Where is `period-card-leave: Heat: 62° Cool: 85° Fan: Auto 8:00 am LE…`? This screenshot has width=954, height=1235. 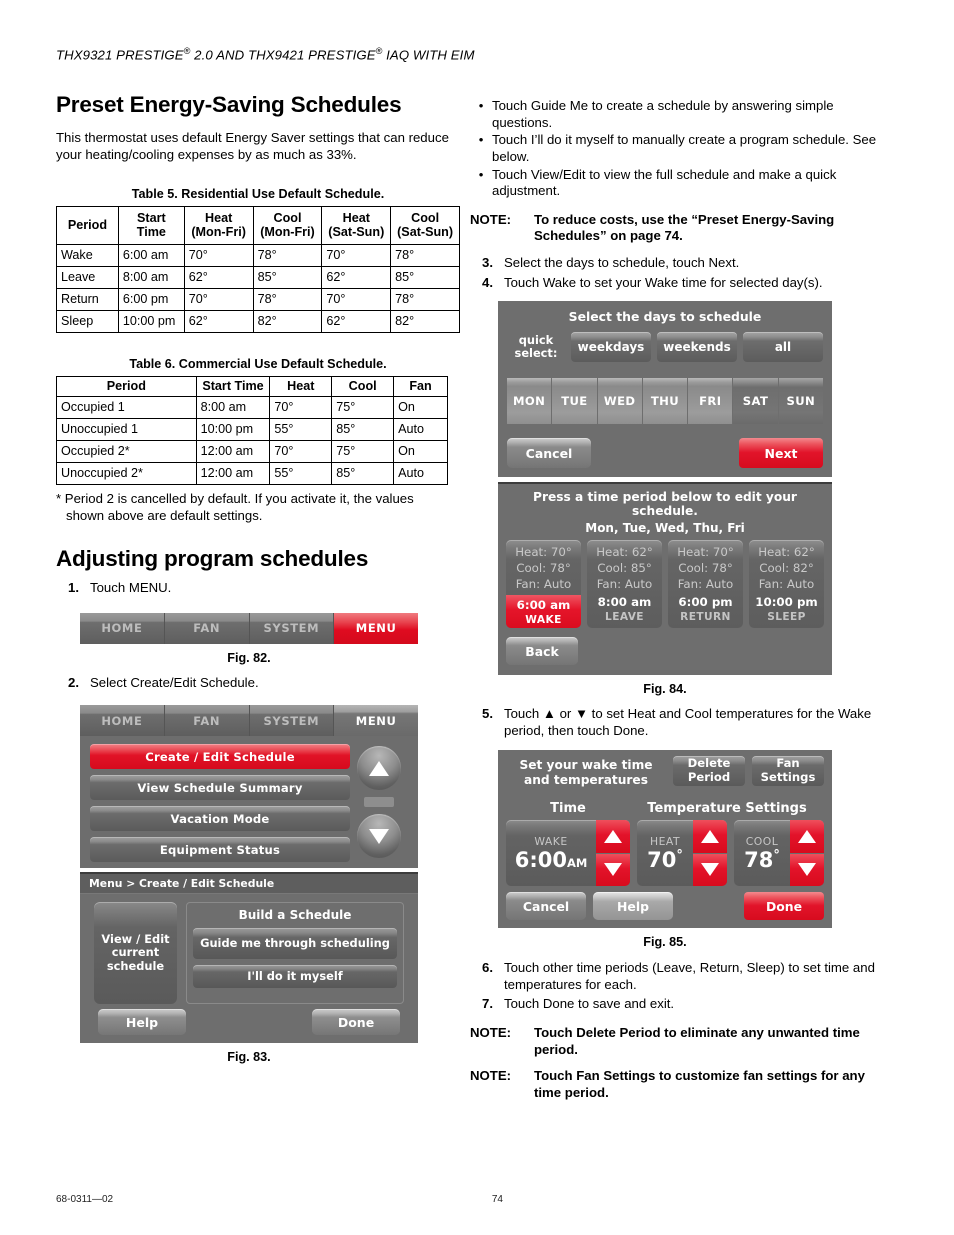
period-card-leave: Heat: 62° Cool: 85° Fan: Auto 8:00 am LE… is located at coordinates (624, 584).